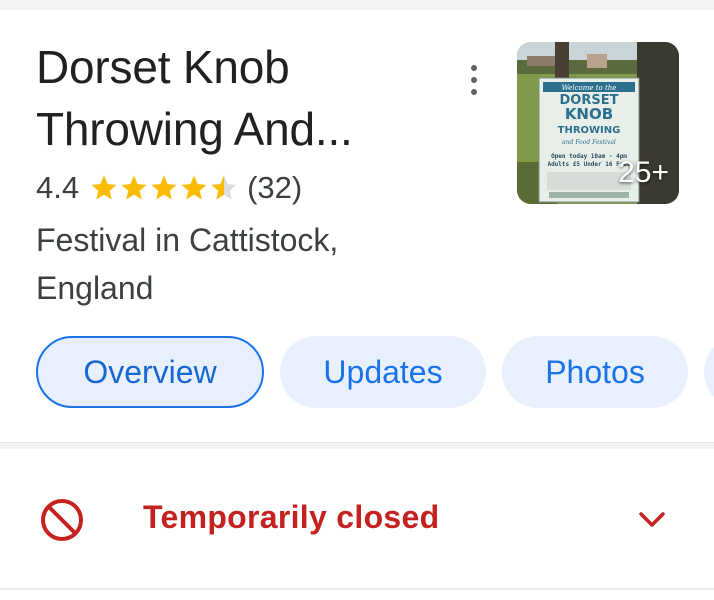  Describe the element at coordinates (652, 520) in the screenshot. I see `chevron-down-icon` at that location.